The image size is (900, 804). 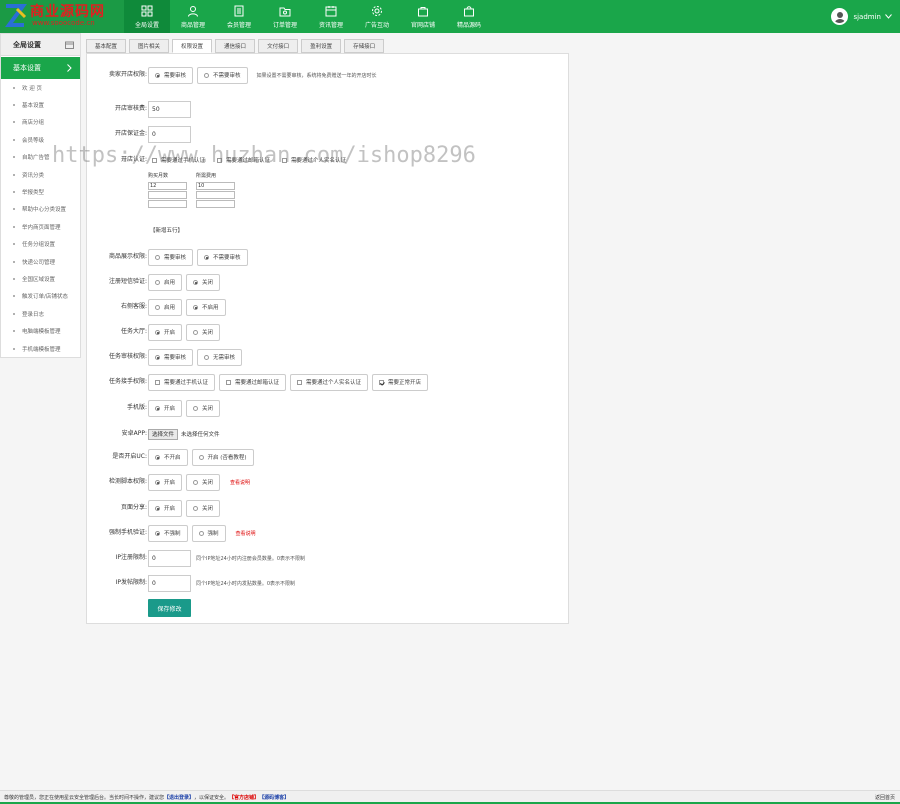 What do you see at coordinates (40, 122) in the screenshot?
I see `sidebar-item: 商店分组` at bounding box center [40, 122].